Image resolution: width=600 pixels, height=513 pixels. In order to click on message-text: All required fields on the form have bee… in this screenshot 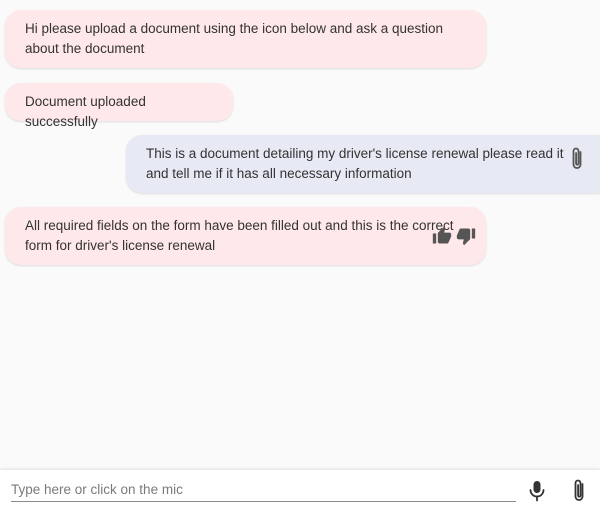, I will do `click(239, 235)`.